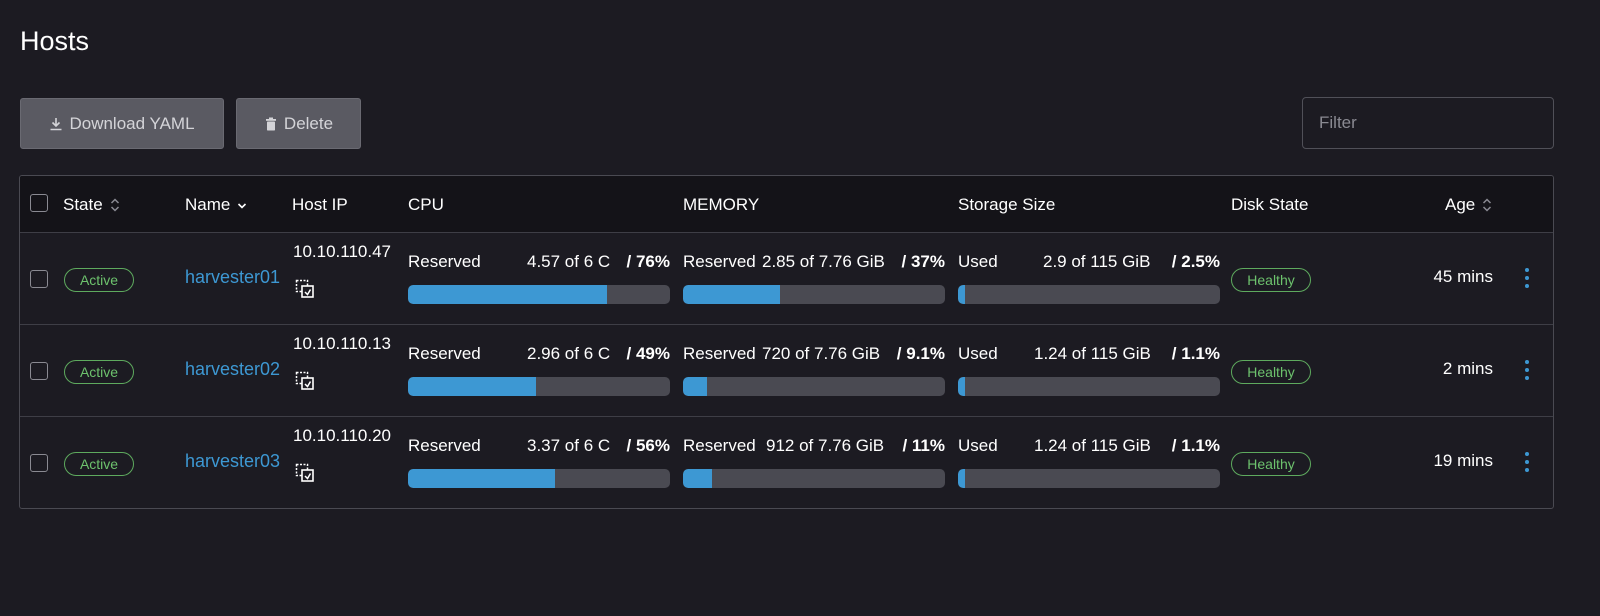  Describe the element at coordinates (270, 123) in the screenshot. I see `trash-icon` at that location.